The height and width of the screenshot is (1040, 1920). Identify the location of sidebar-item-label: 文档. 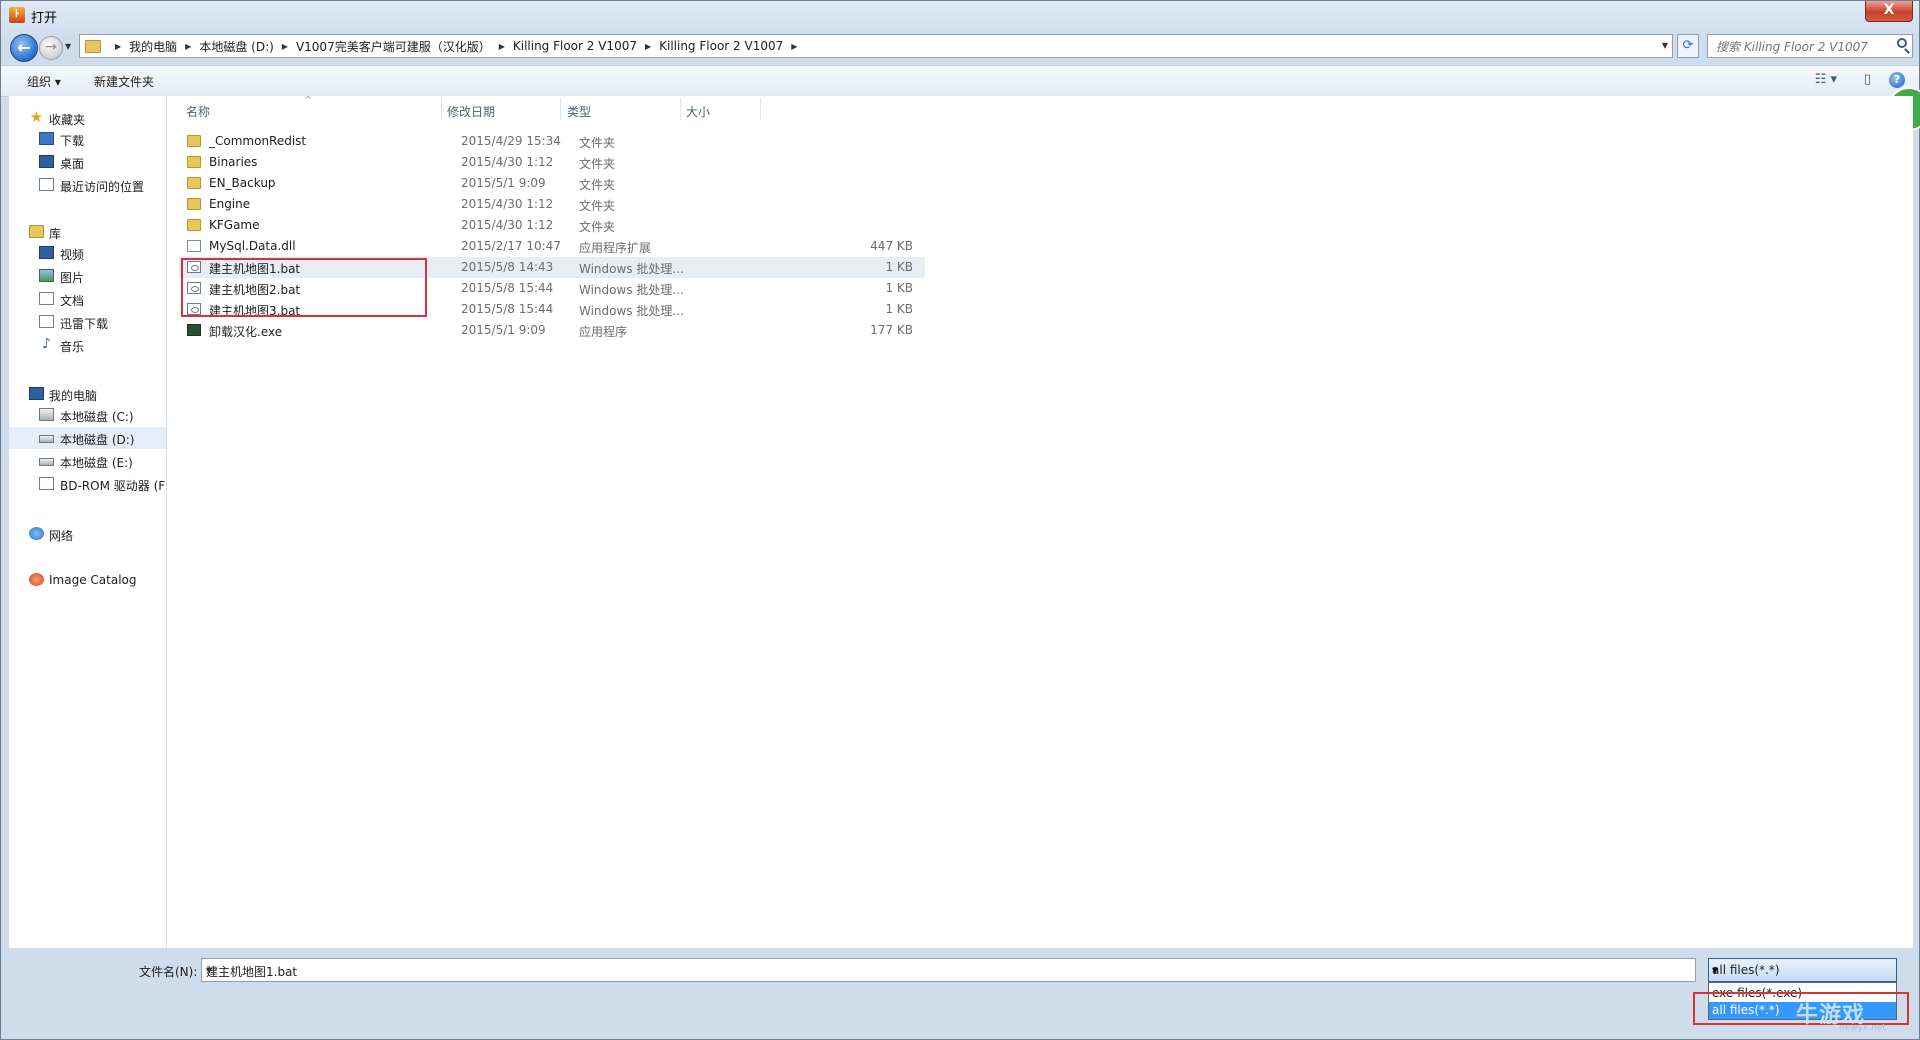
(72, 301).